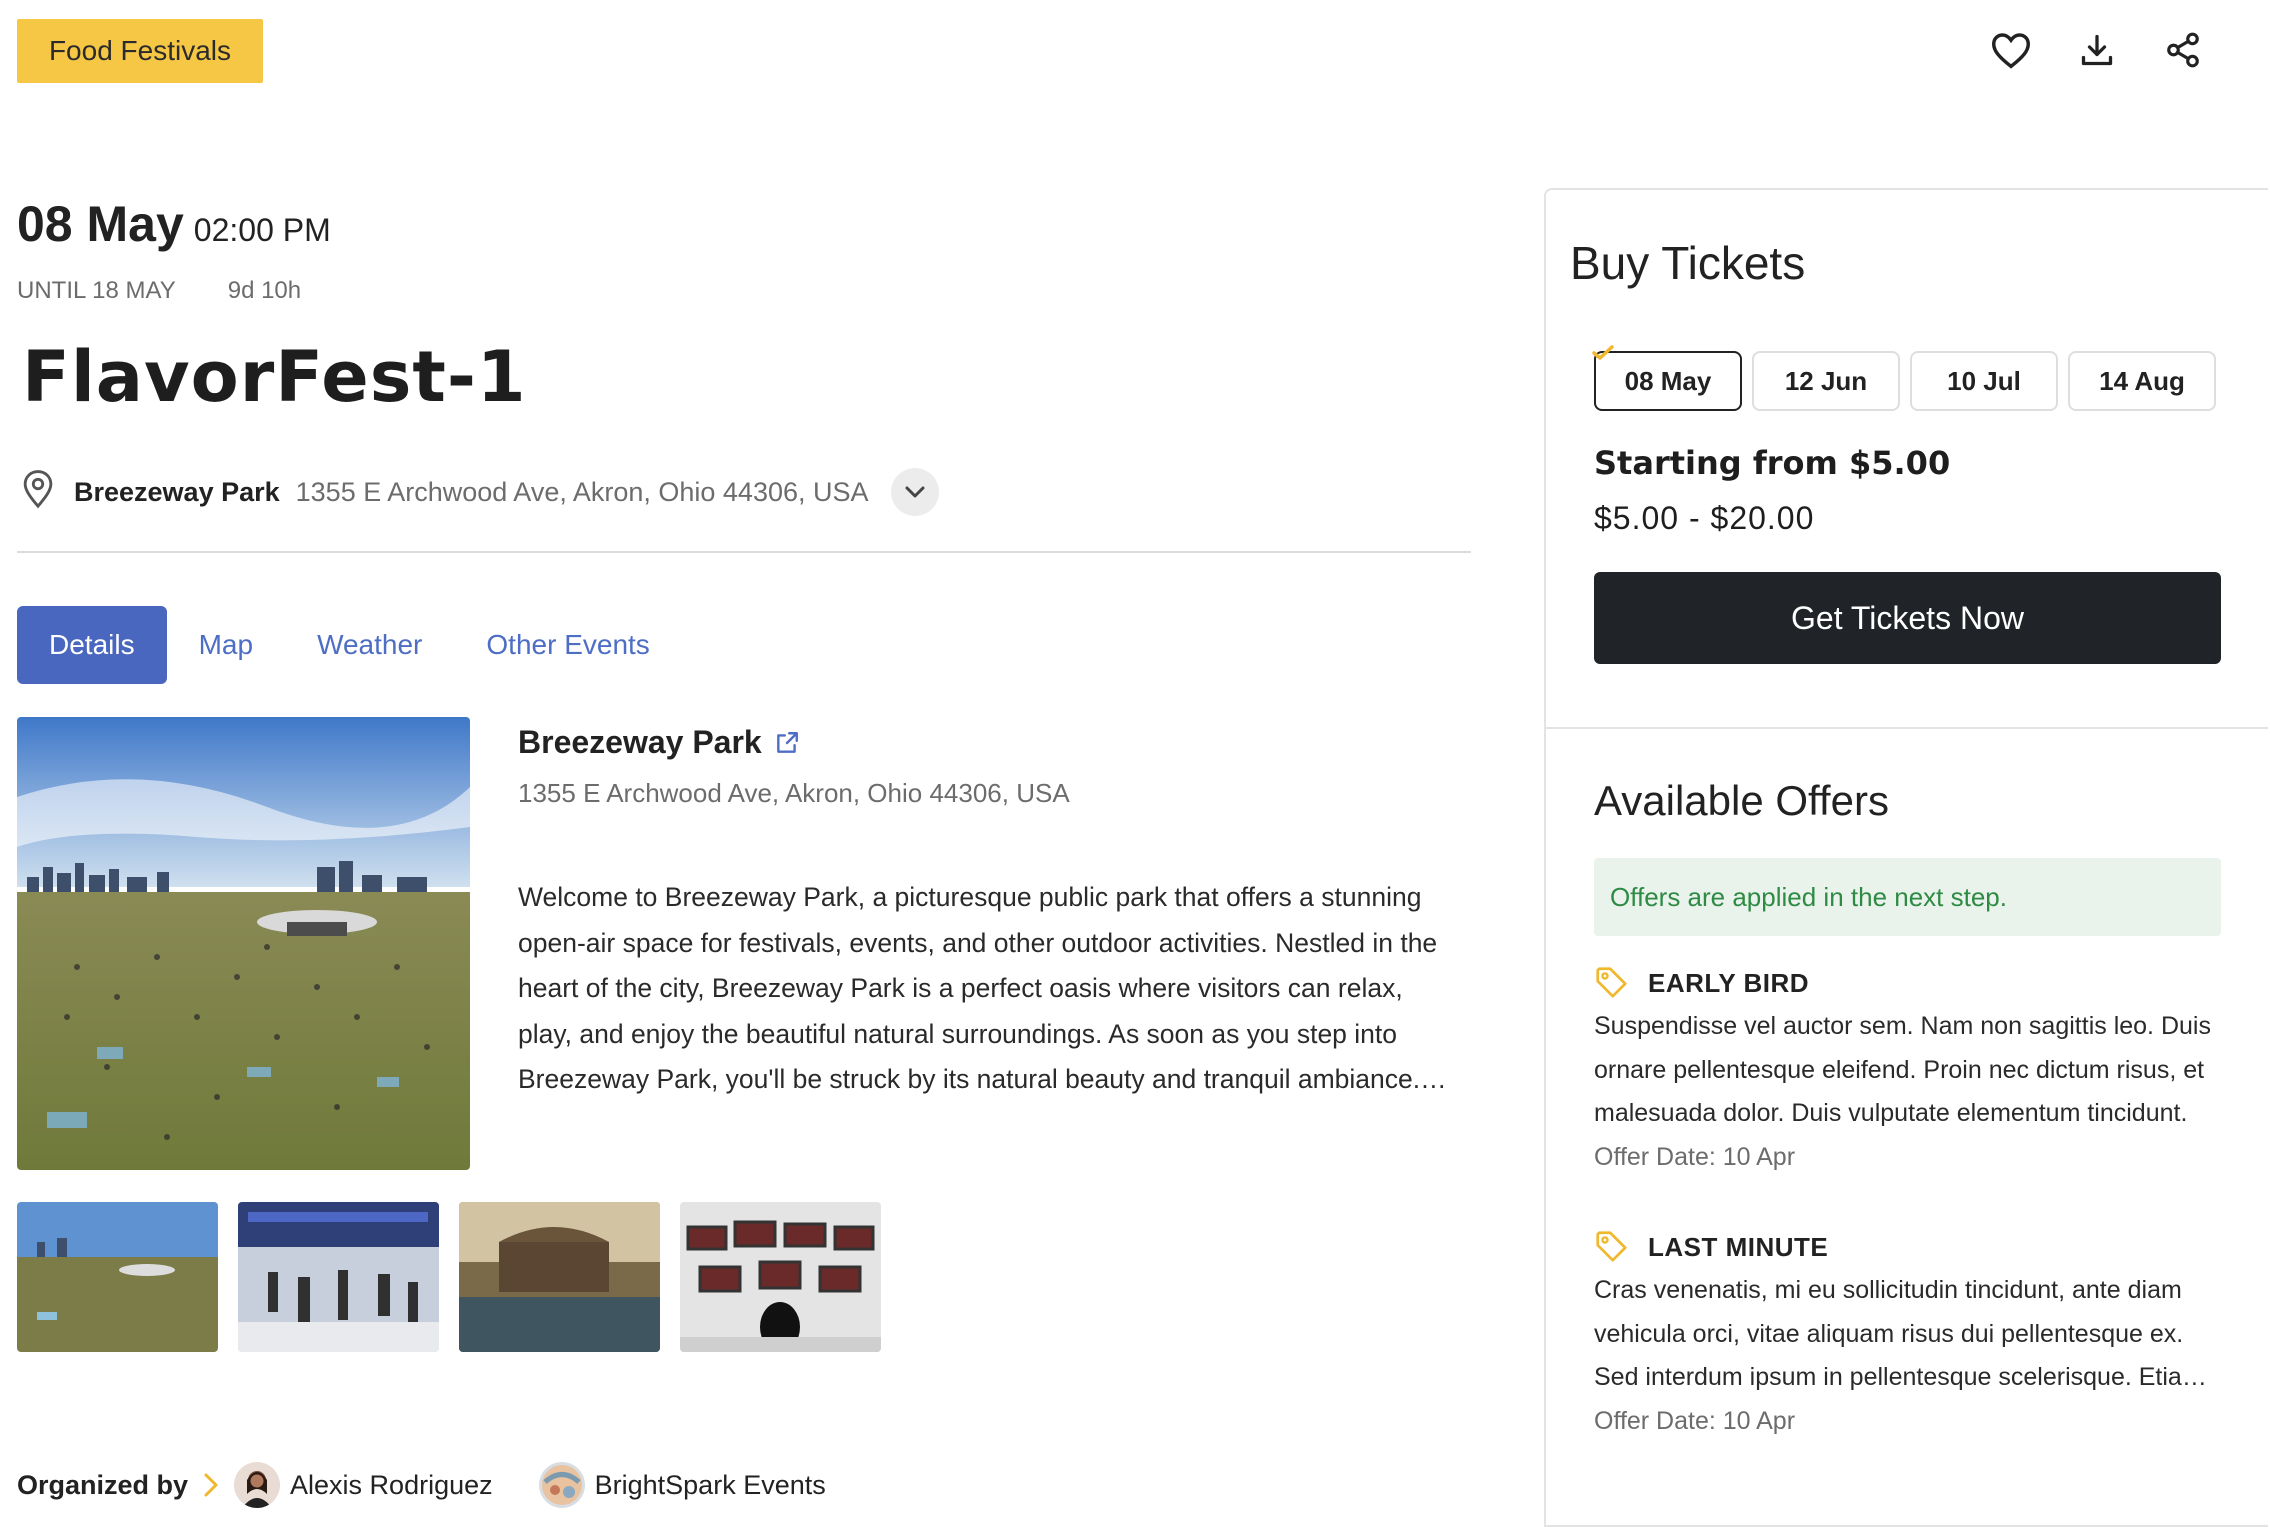 The width and height of the screenshot is (2270, 1527). Describe the element at coordinates (369, 645) in the screenshot. I see `tab-weather: Weather` at that location.